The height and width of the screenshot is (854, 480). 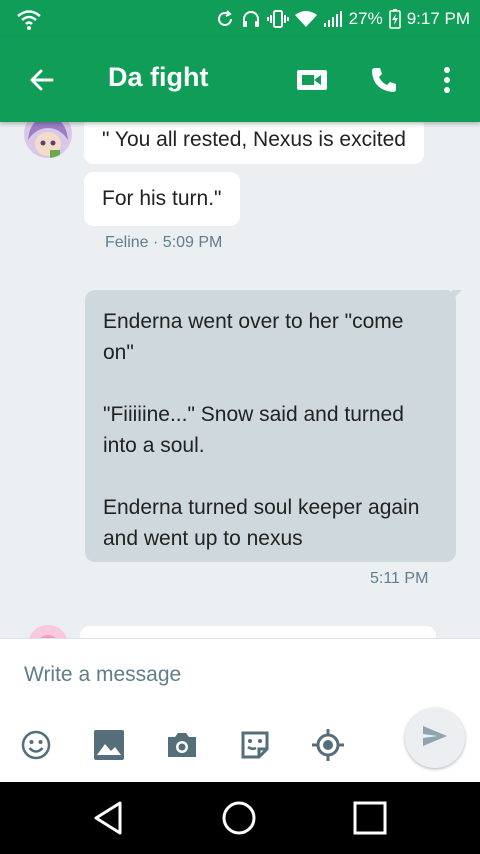 I want to click on send-icon, so click(x=435, y=738).